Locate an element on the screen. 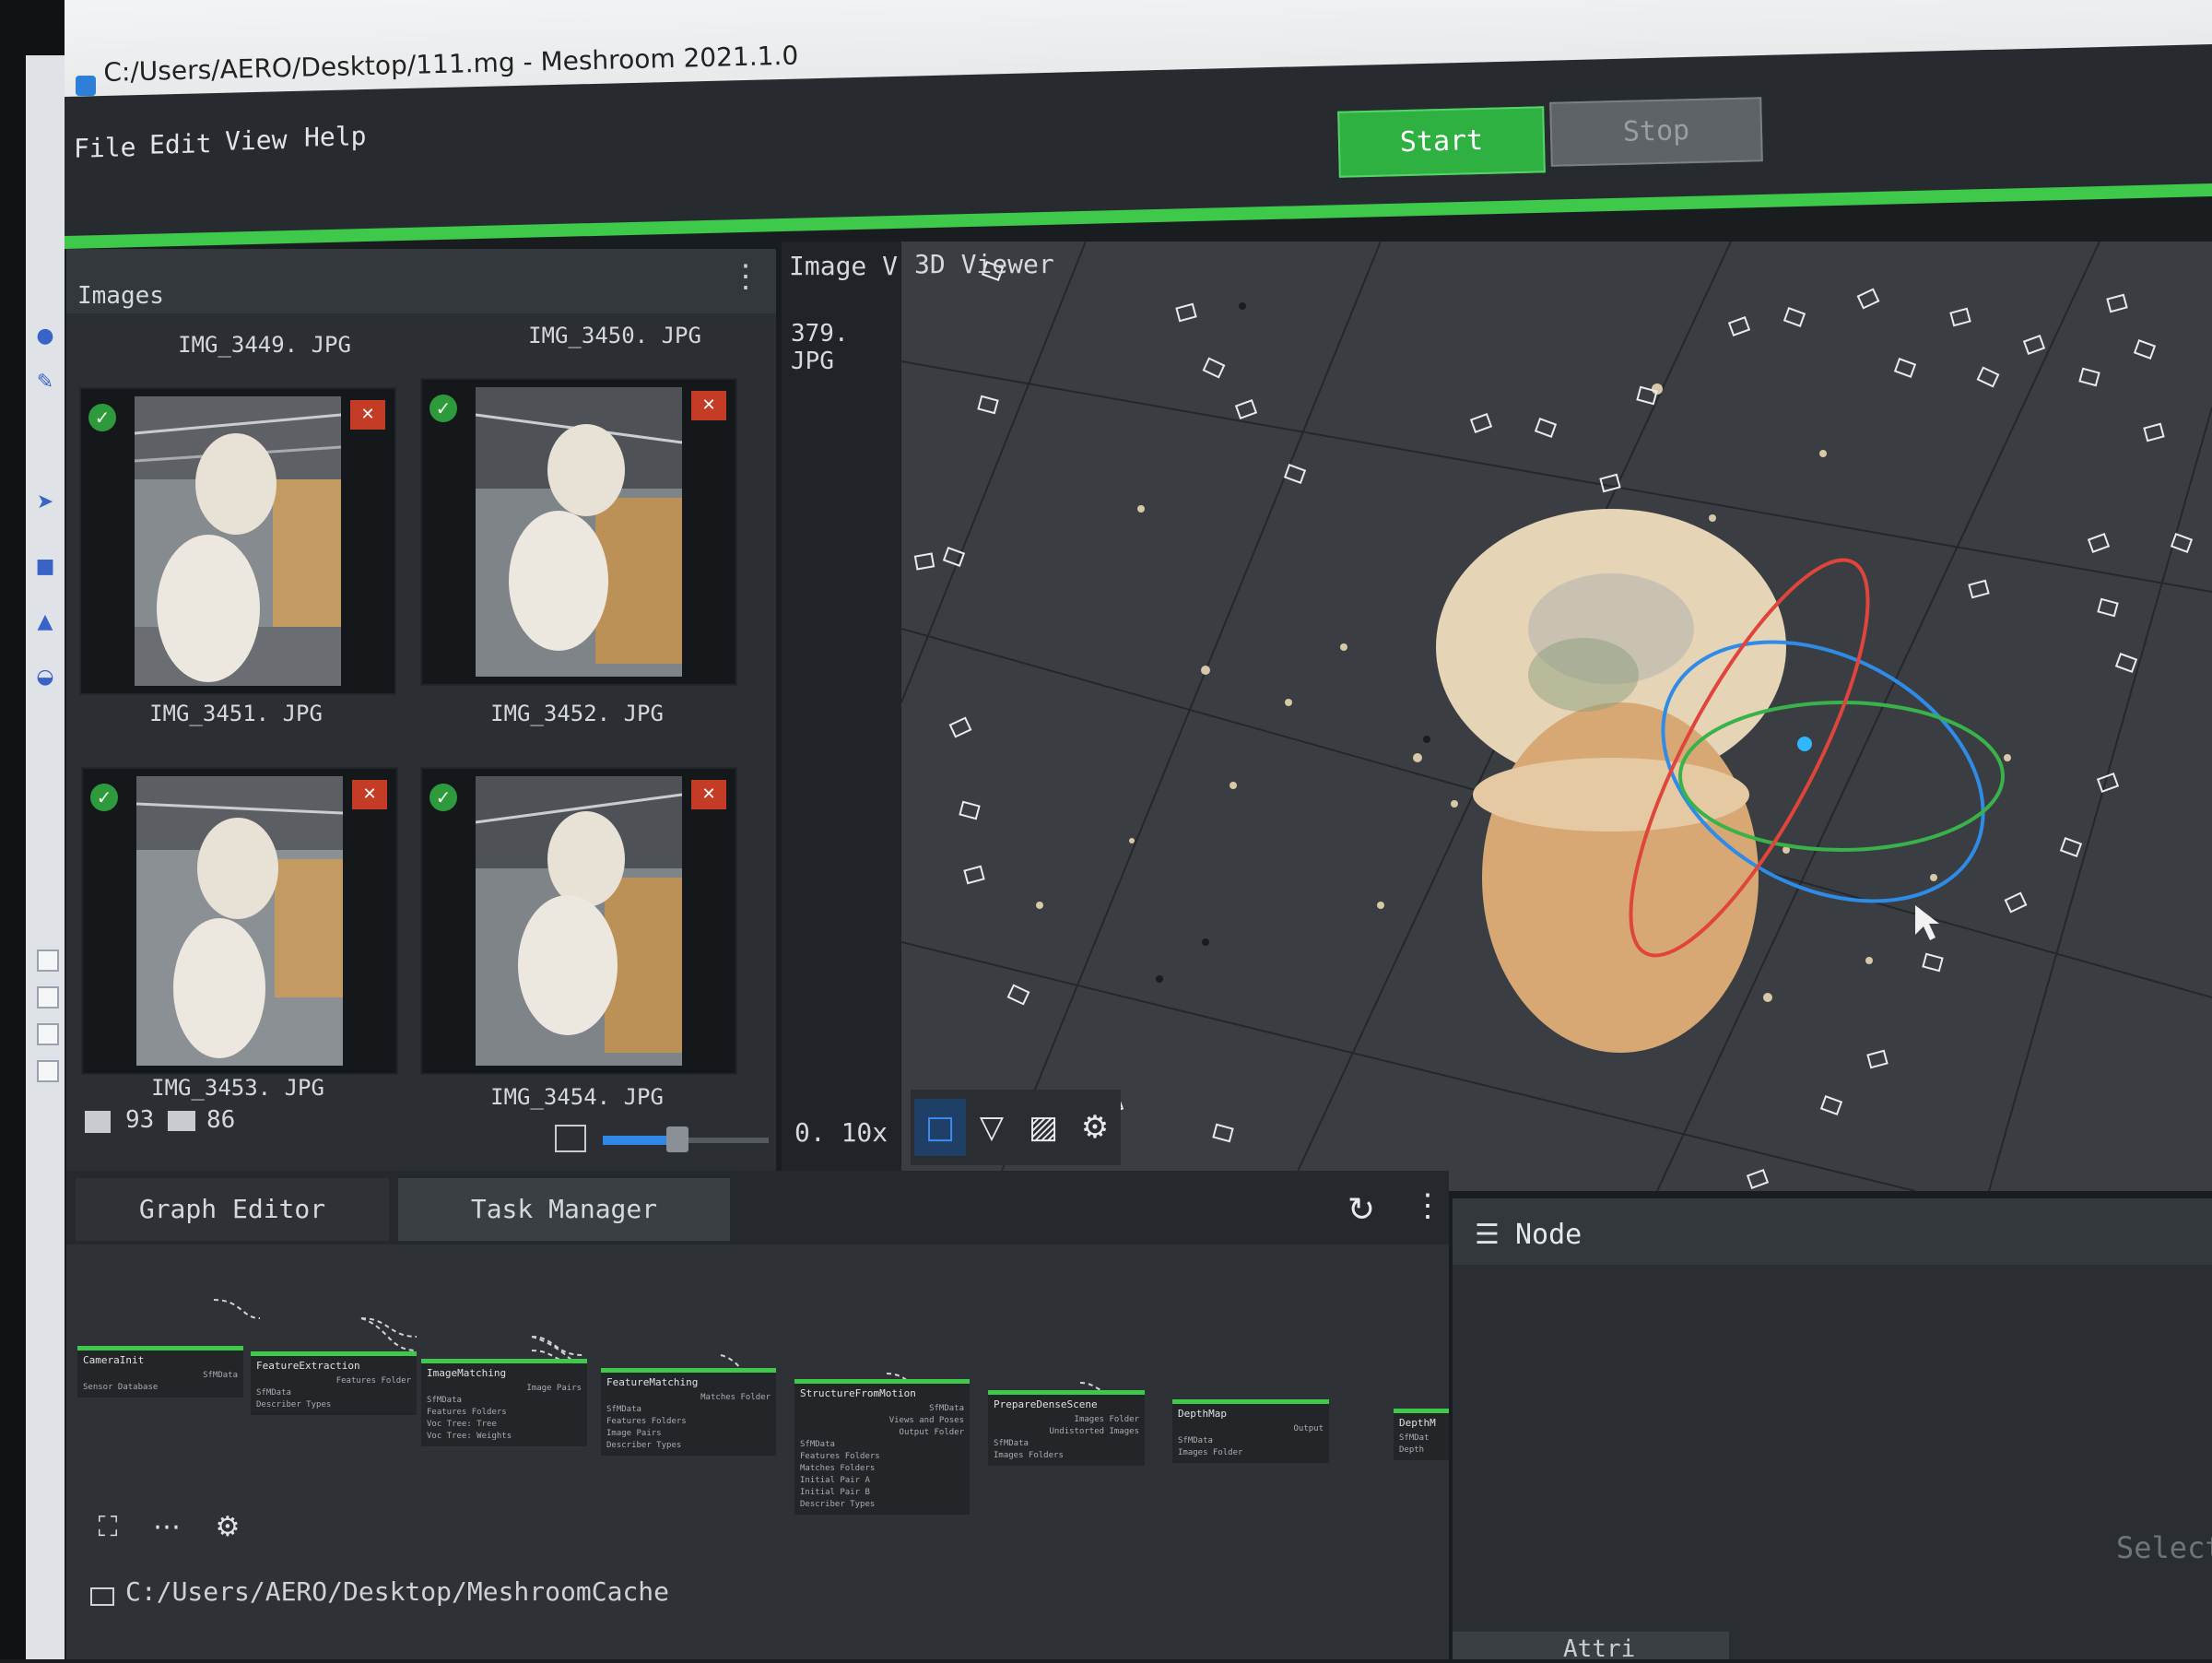  start-button: Start is located at coordinates (1441, 142).